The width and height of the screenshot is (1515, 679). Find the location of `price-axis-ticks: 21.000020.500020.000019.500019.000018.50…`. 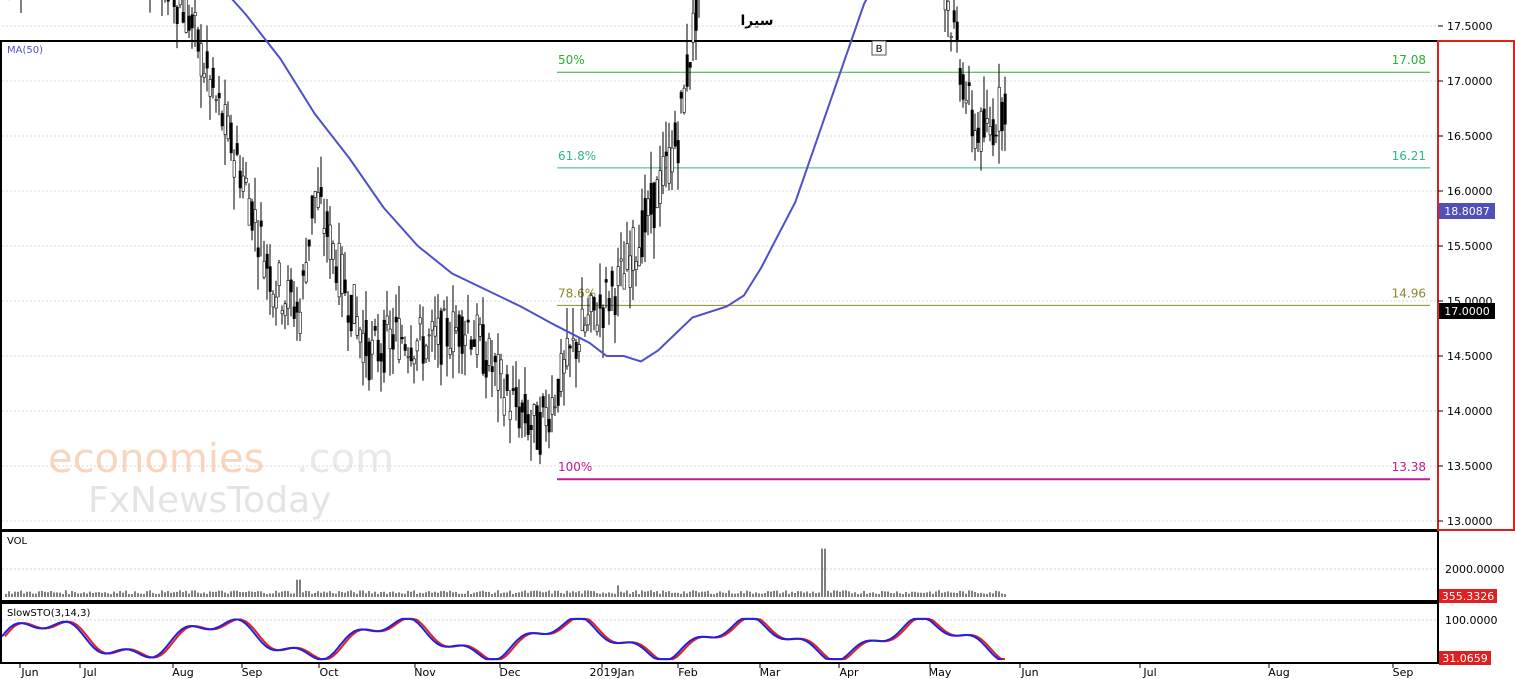

price-axis-ticks: 21.000020.500020.000019.500019.000018.50… is located at coordinates (1465, 274).